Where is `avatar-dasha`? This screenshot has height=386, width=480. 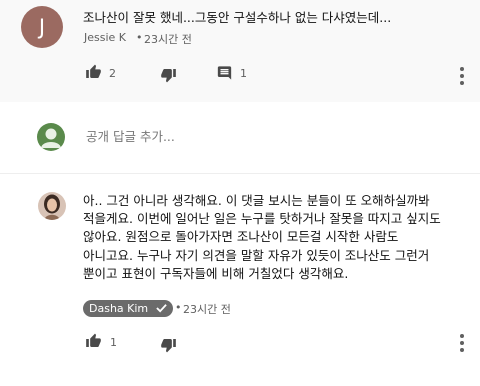
avatar-dasha is located at coordinates (52, 206).